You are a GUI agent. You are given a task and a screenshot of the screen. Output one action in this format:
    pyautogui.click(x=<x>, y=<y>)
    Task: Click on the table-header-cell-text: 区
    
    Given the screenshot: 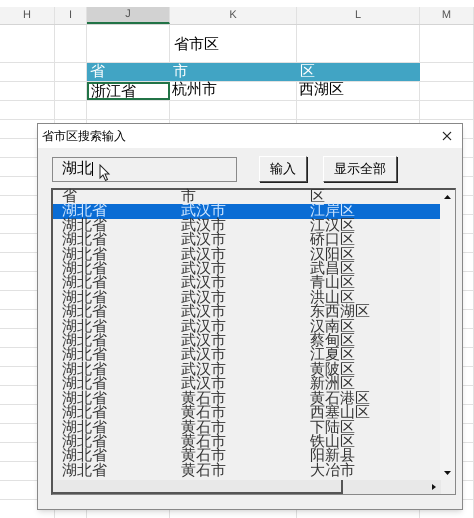 What is the action you would take?
    pyautogui.click(x=307, y=72)
    